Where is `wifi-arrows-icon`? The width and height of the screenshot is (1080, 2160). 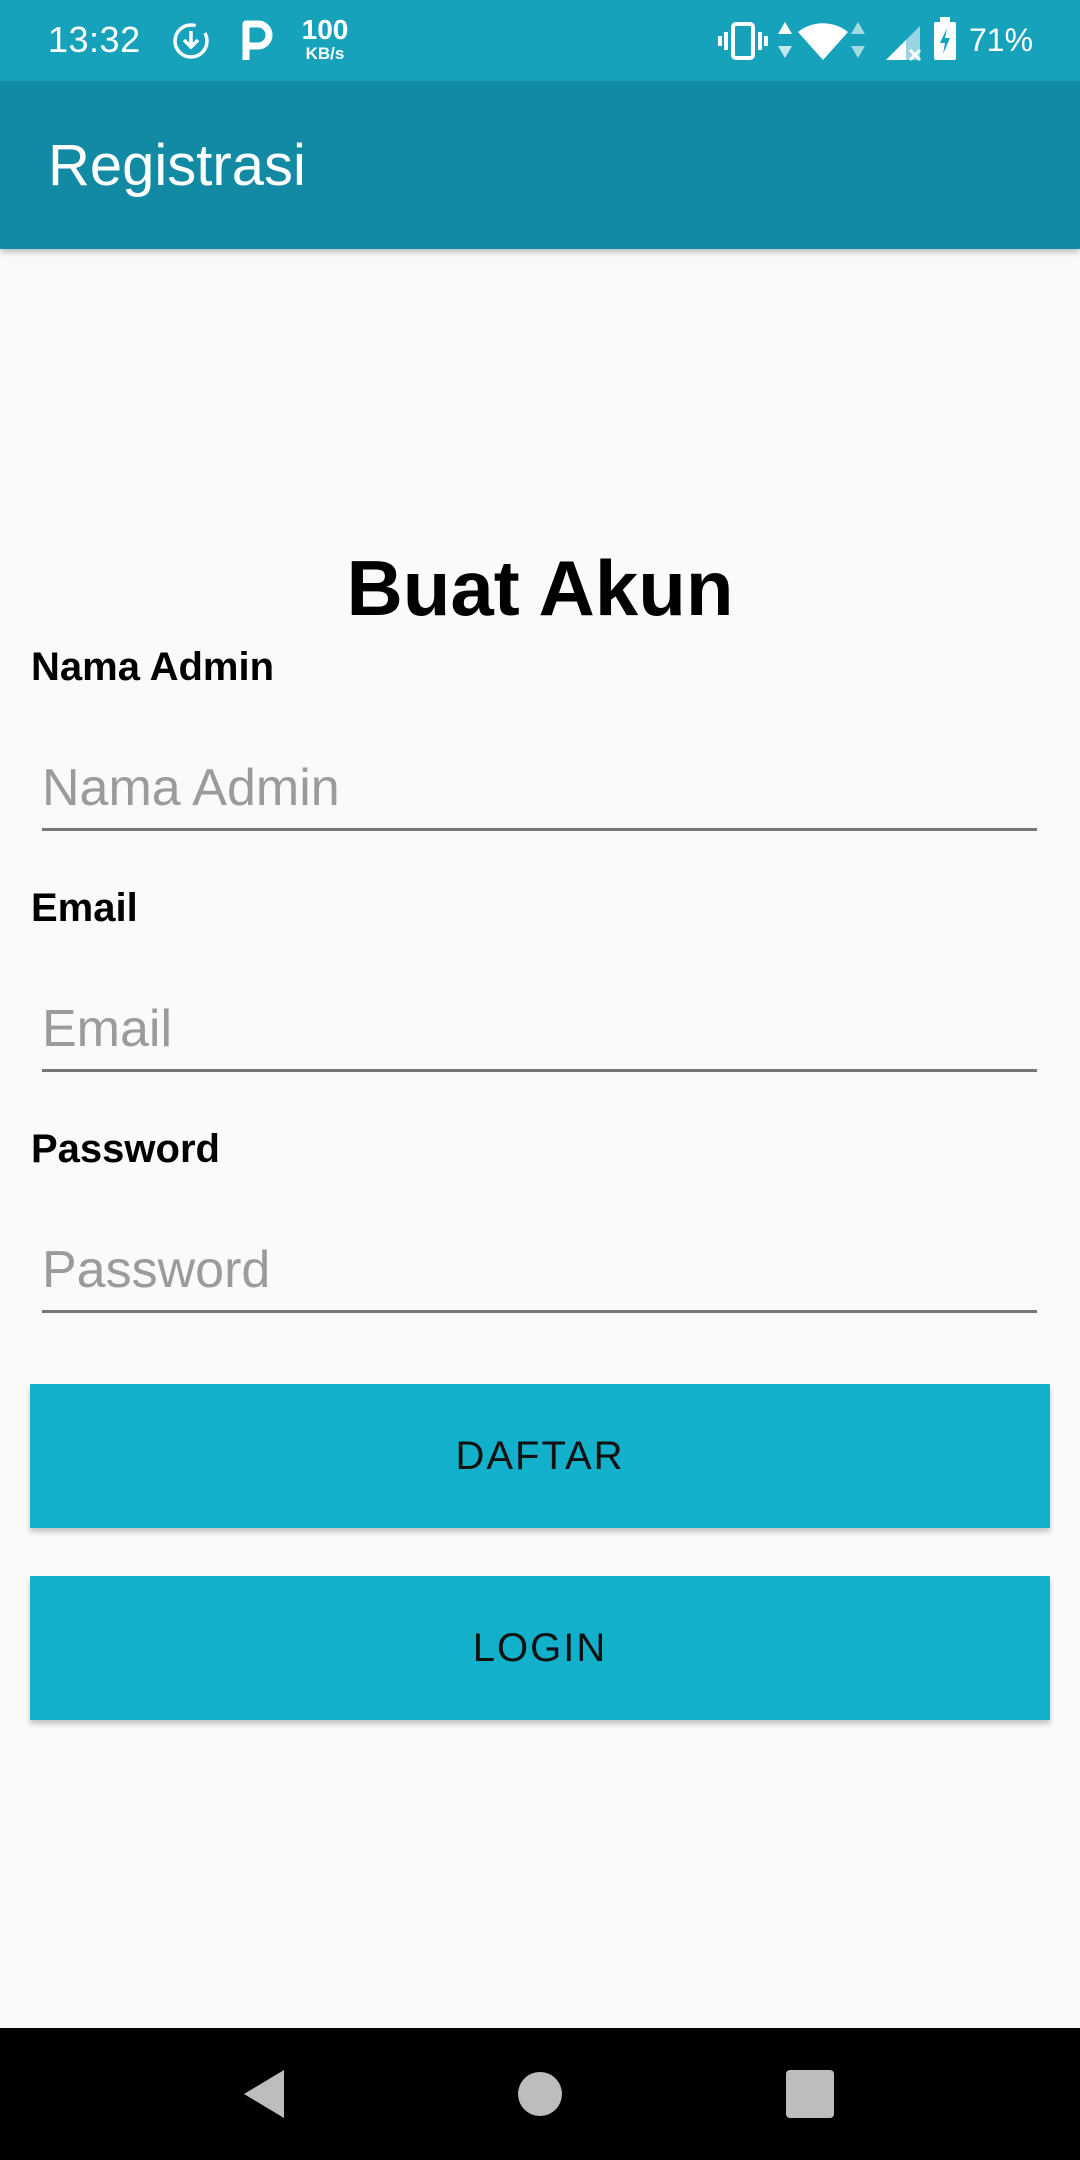
wifi-arrows-icon is located at coordinates (858, 40).